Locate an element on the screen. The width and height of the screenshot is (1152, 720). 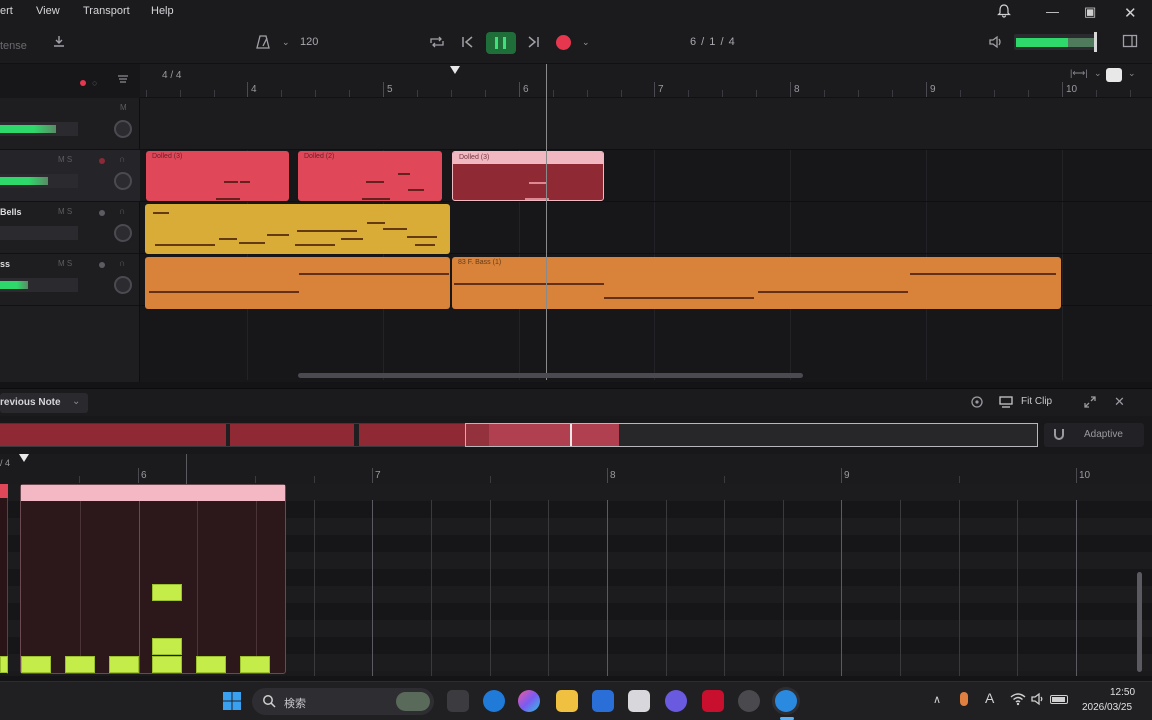
tempo-value: 120 is located at coordinates (309, 42).